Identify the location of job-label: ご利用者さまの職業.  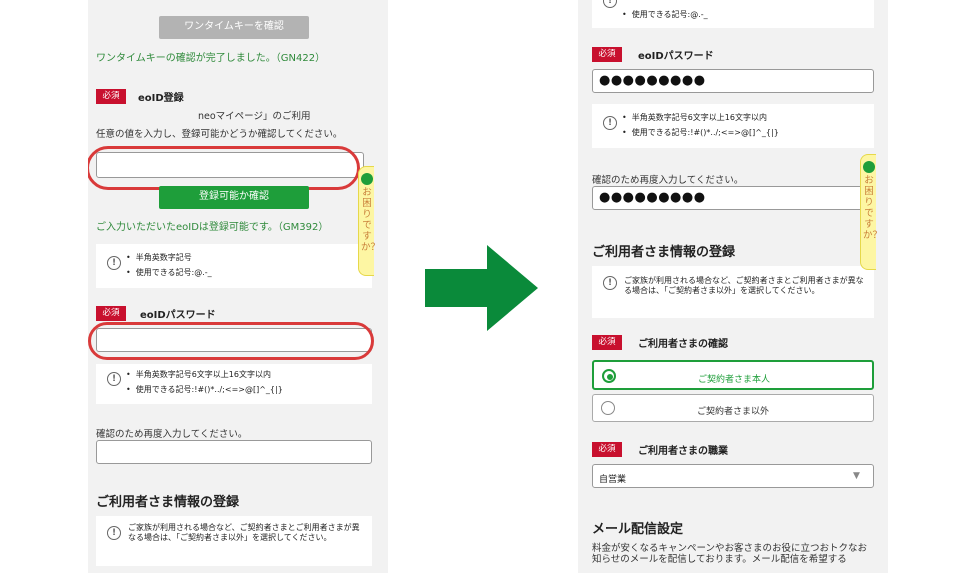
(683, 451).